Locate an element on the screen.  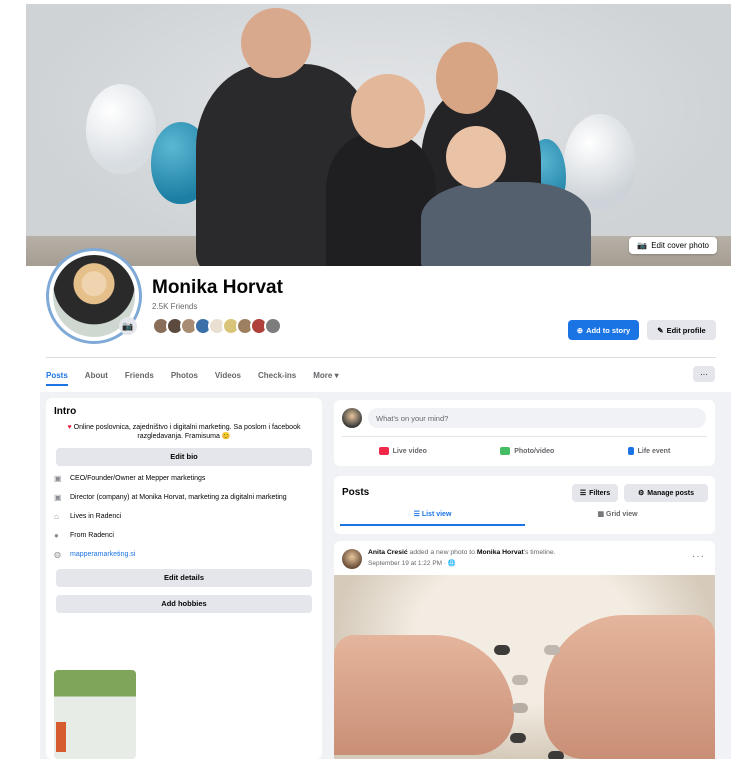
add-hobbies-button: Add hobbies is located at coordinates (184, 603).